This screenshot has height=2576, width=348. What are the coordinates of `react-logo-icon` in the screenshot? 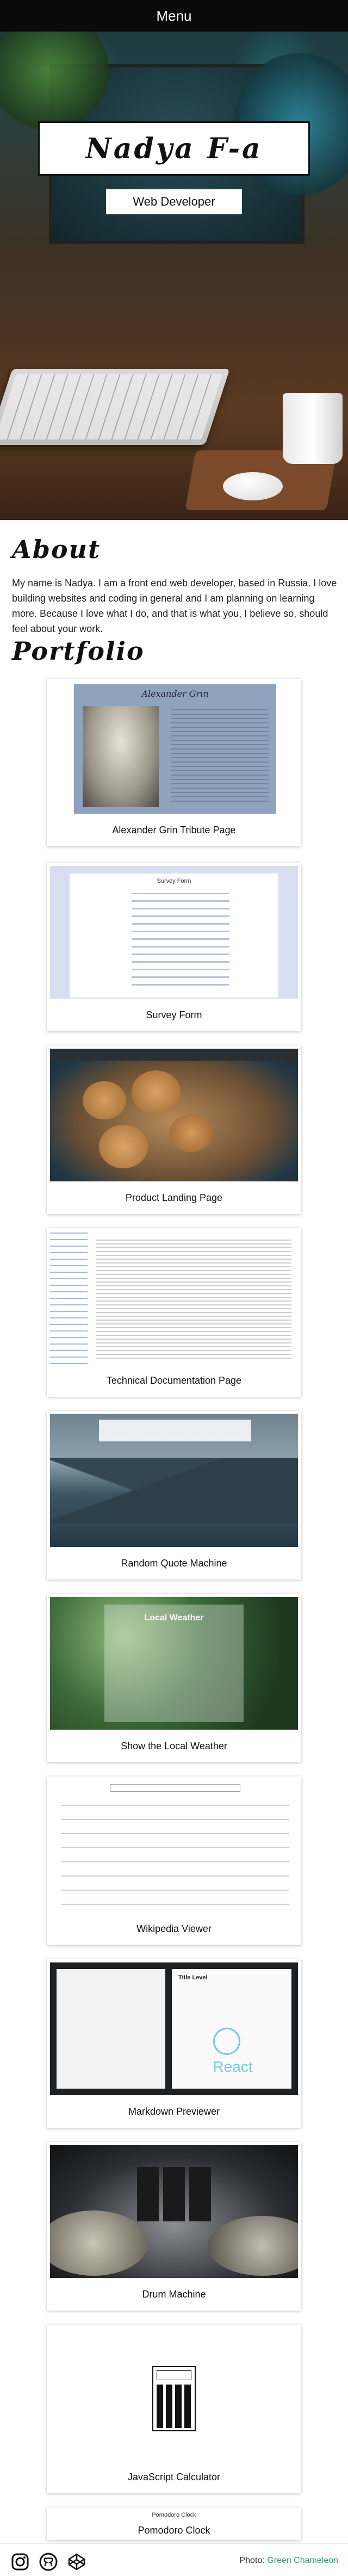 It's located at (226, 2042).